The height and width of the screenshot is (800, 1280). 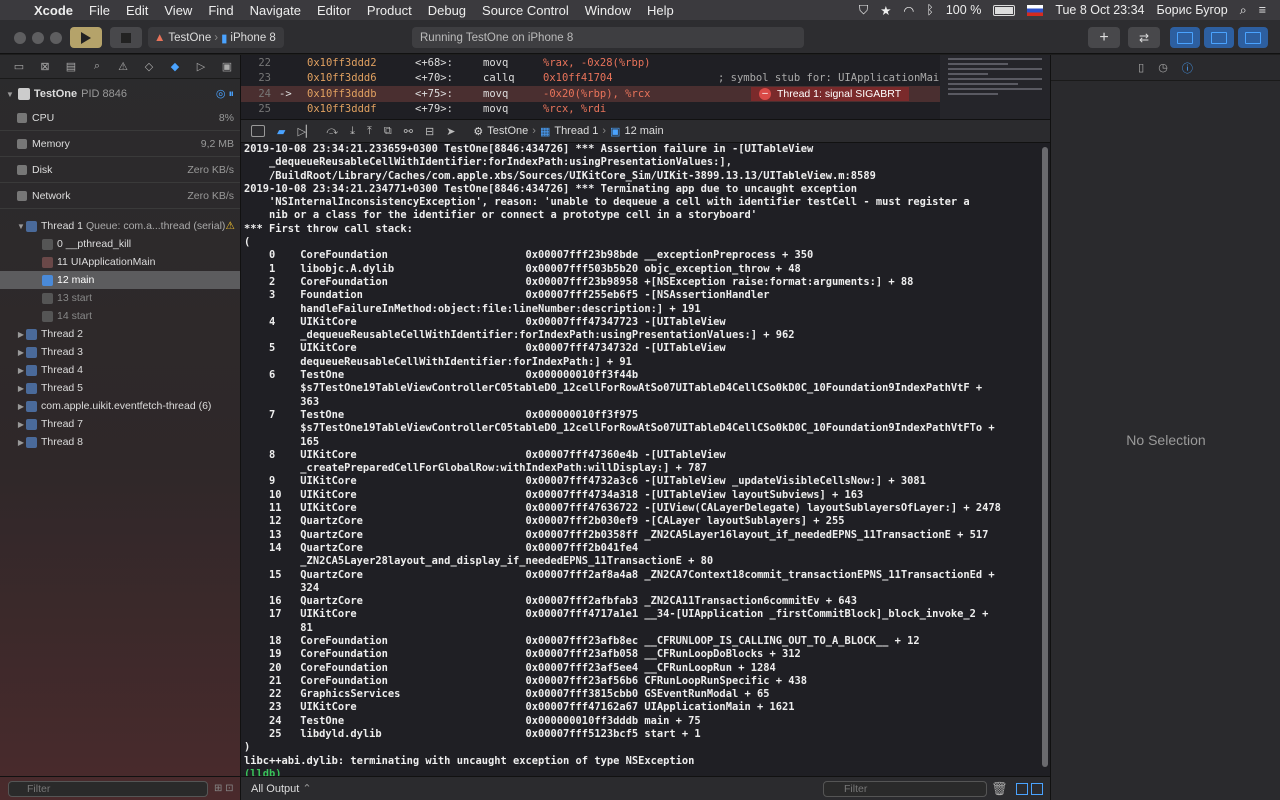 What do you see at coordinates (908, 10) in the screenshot?
I see `wifi-icon: ◠` at bounding box center [908, 10].